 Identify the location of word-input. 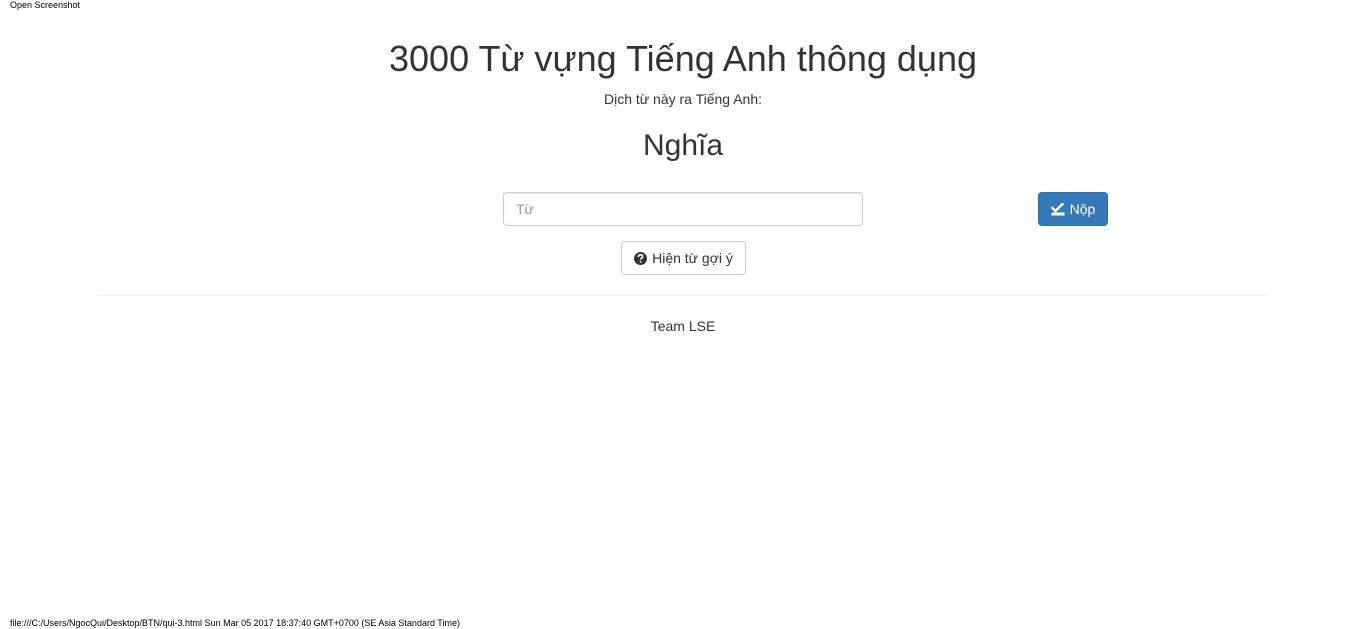
(683, 209).